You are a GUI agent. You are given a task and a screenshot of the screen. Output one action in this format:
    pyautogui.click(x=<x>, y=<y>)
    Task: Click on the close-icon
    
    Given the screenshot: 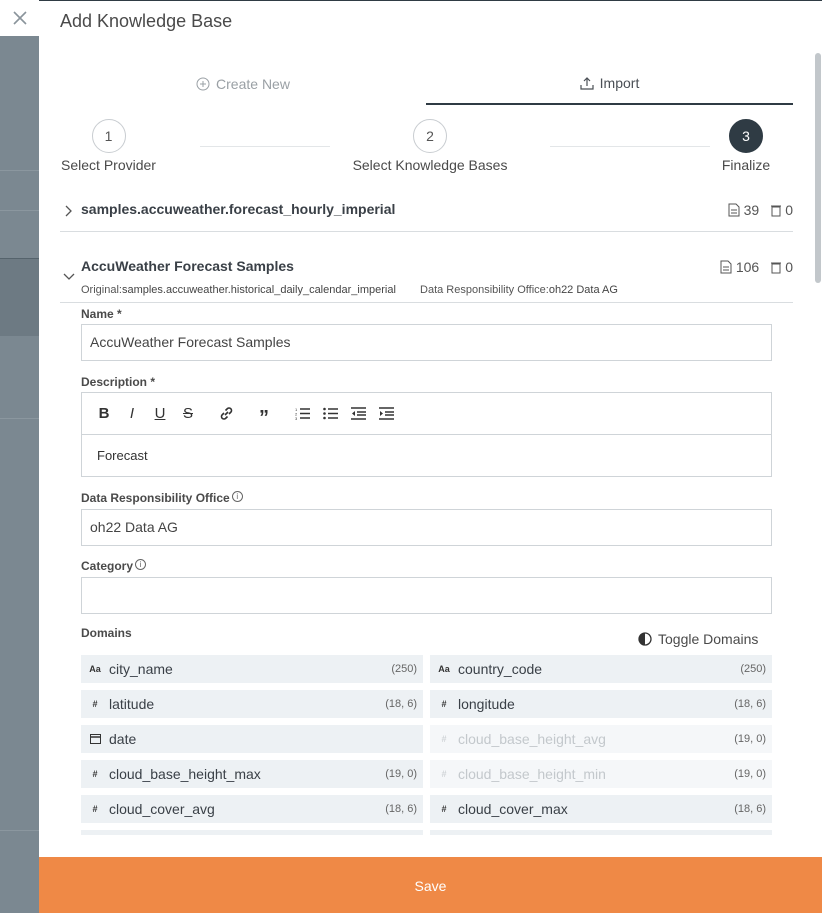 What is the action you would take?
    pyautogui.click(x=20, y=18)
    